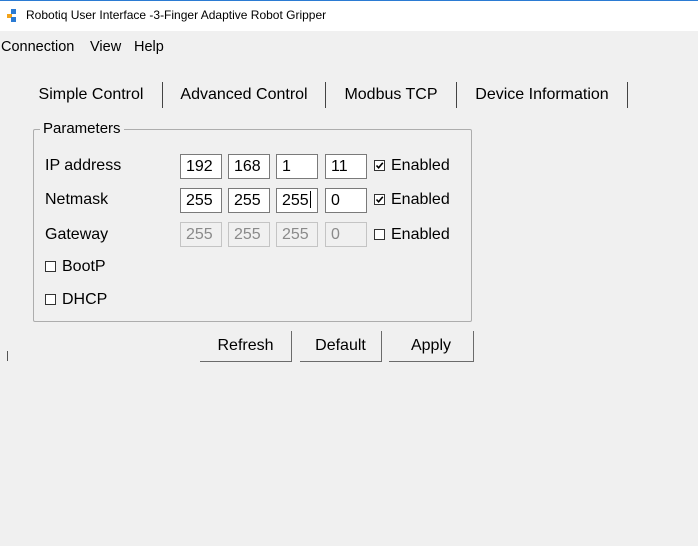 The height and width of the screenshot is (546, 698). I want to click on window-edge-marker, so click(7, 356).